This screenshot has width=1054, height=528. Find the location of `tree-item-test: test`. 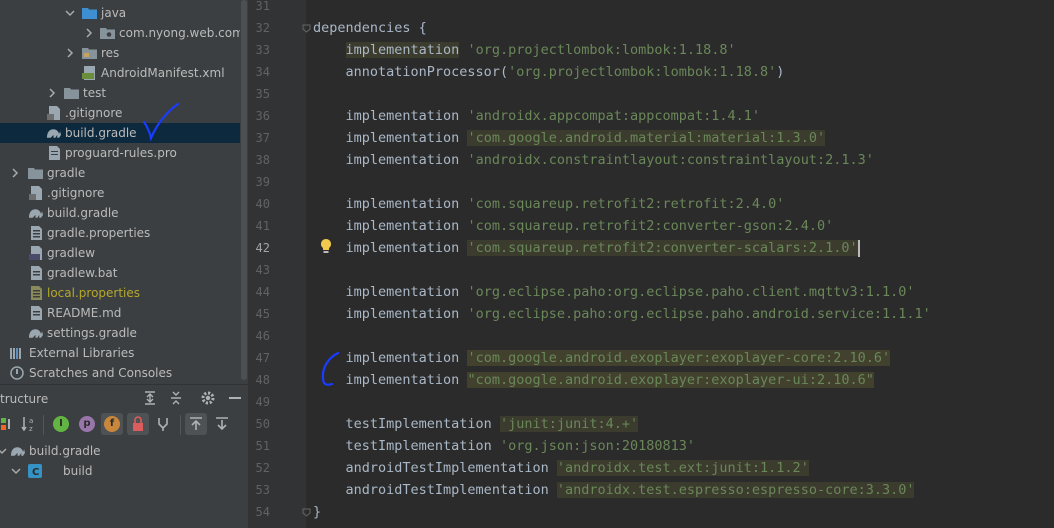

tree-item-test: test is located at coordinates (120, 93).